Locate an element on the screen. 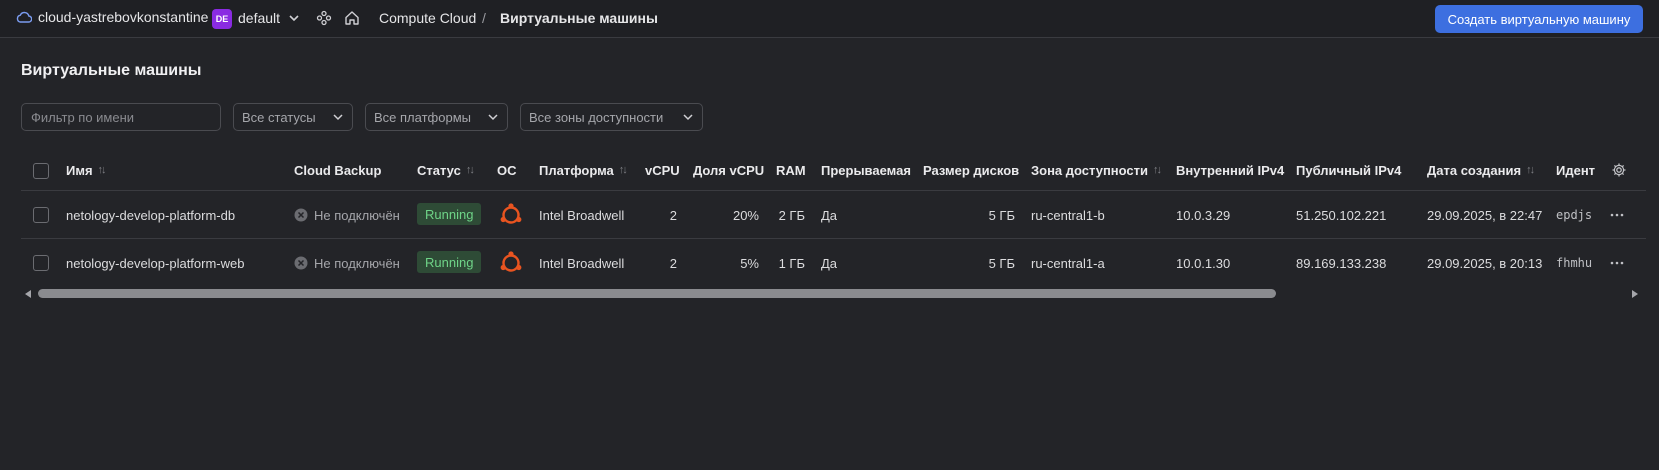 Image resolution: width=1659 pixels, height=470 pixels. zone-cell: ru-central1-a is located at coordinates (1068, 263).